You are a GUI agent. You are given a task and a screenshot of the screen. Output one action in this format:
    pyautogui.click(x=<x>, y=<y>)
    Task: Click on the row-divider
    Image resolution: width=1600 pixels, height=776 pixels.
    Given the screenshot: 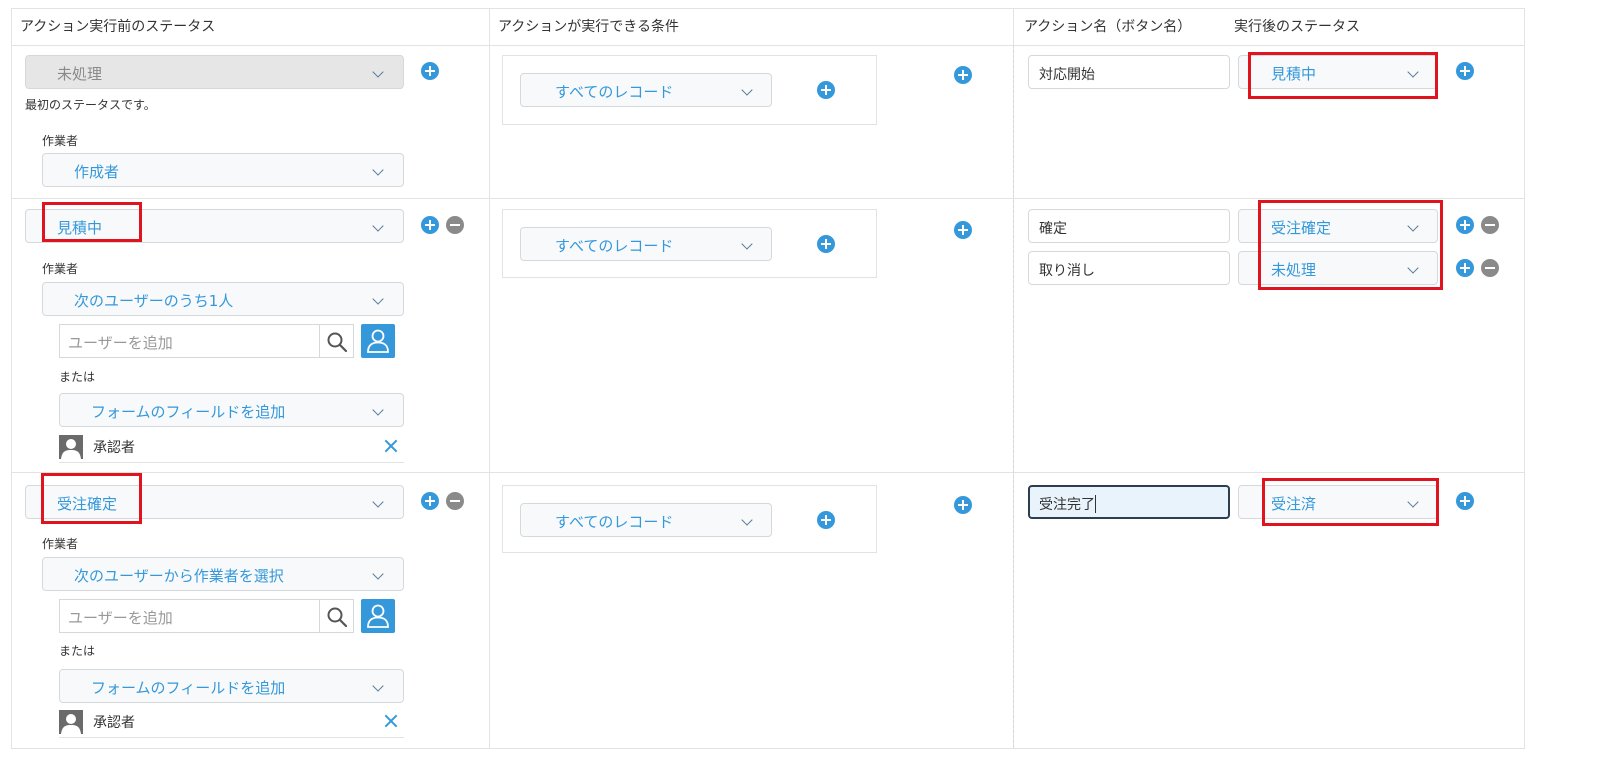 What is the action you would take?
    pyautogui.click(x=768, y=198)
    